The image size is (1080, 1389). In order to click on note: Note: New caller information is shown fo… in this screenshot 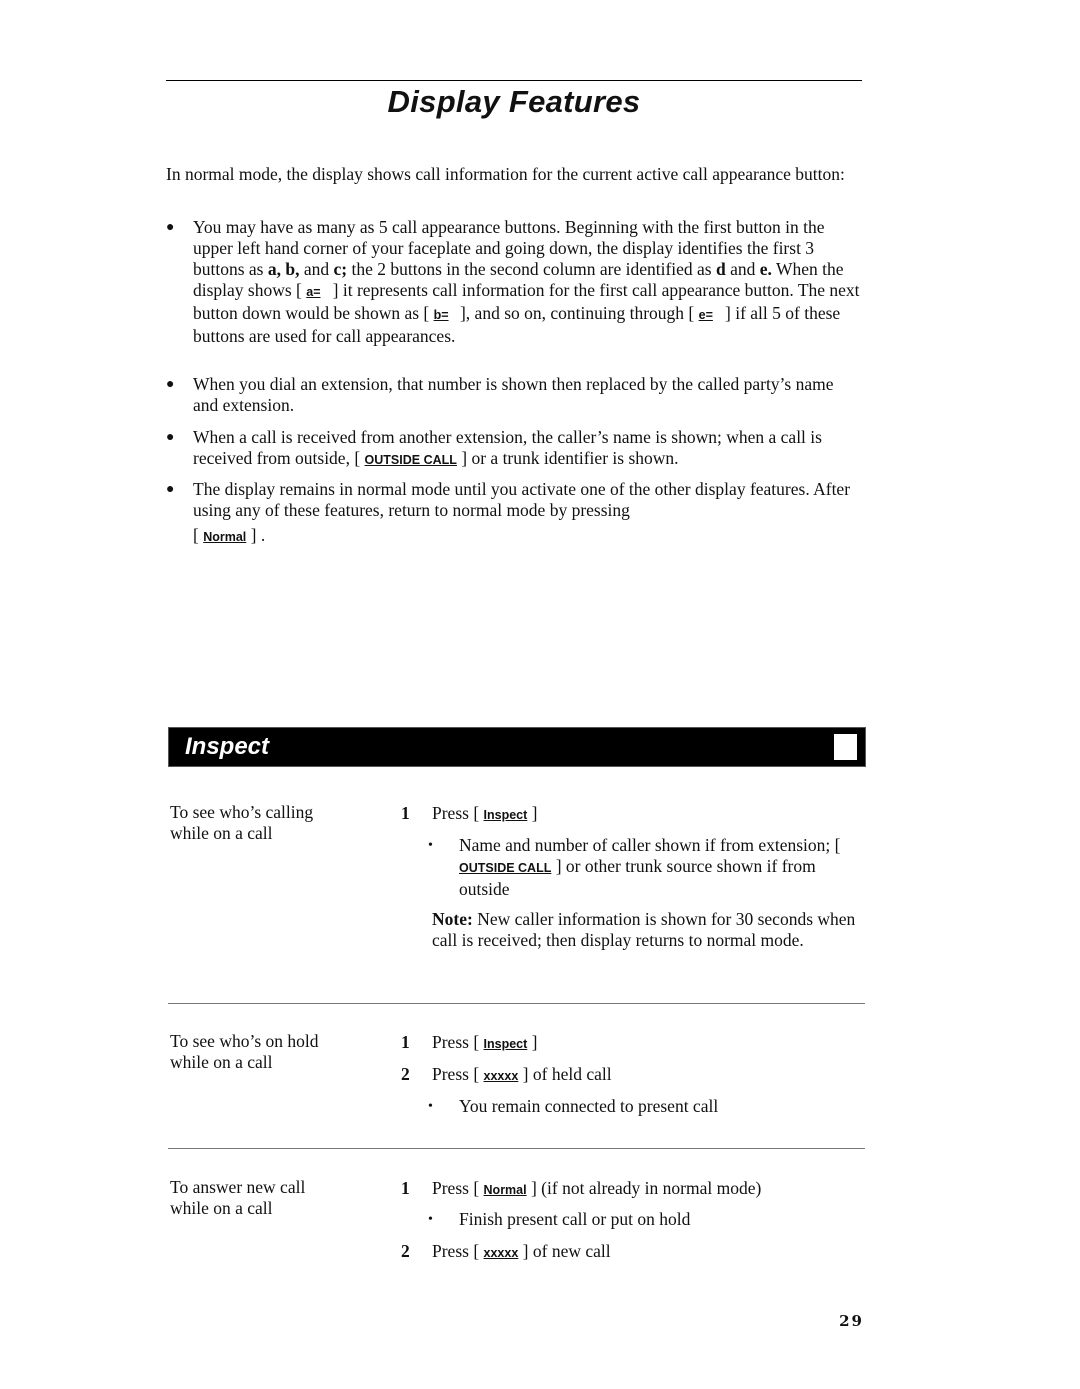, I will do `click(644, 929)`.